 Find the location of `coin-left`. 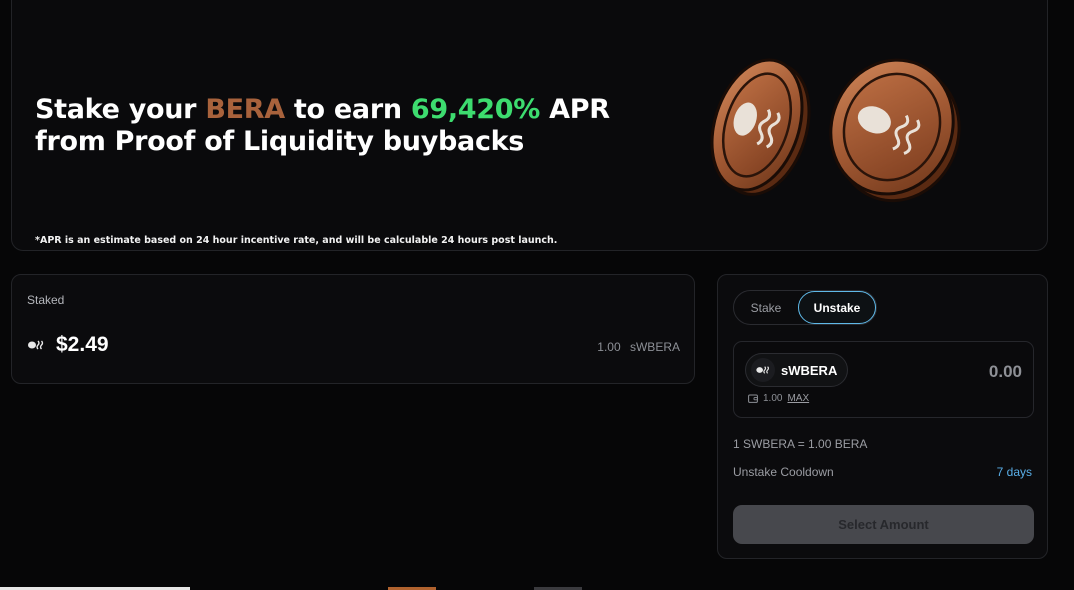

coin-left is located at coordinates (760, 127).